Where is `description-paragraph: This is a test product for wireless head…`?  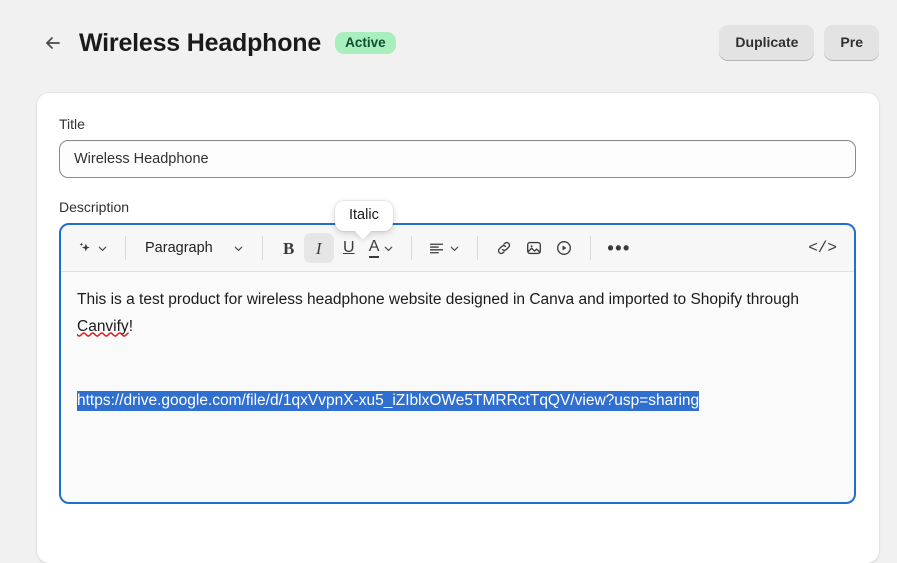
description-paragraph: This is a test product for wireless head… is located at coordinates (457, 313).